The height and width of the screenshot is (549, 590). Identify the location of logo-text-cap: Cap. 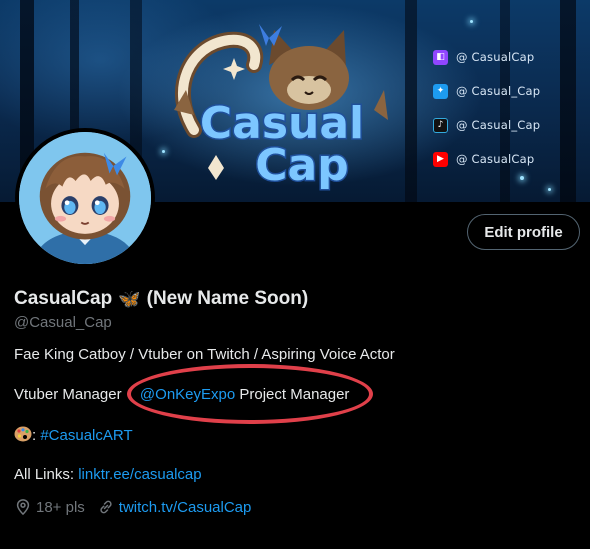
(301, 165).